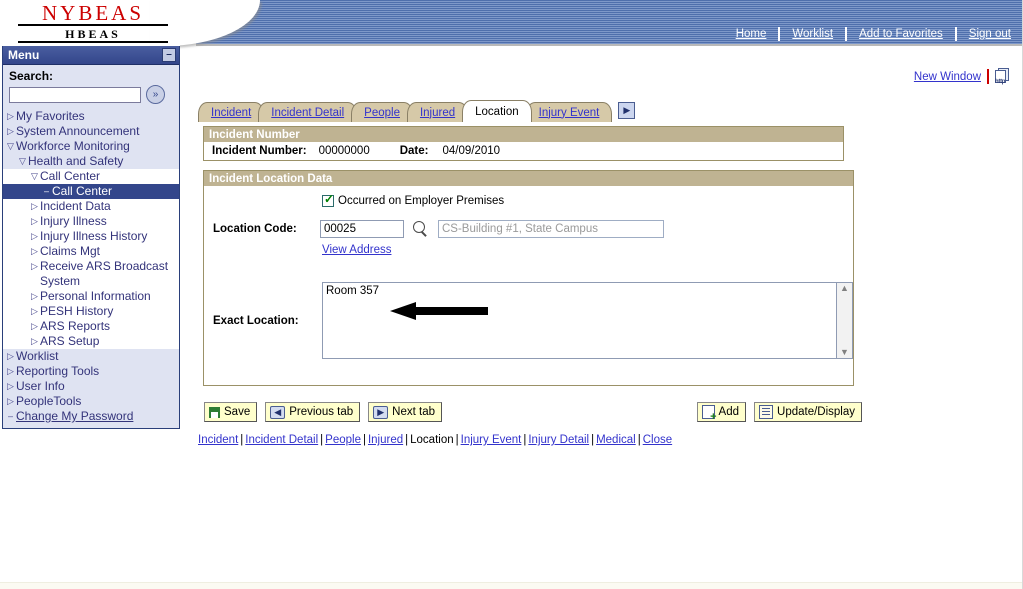 This screenshot has height=589, width=1023. Describe the element at coordinates (947, 77) in the screenshot. I see `new-window-link: New Window` at that location.